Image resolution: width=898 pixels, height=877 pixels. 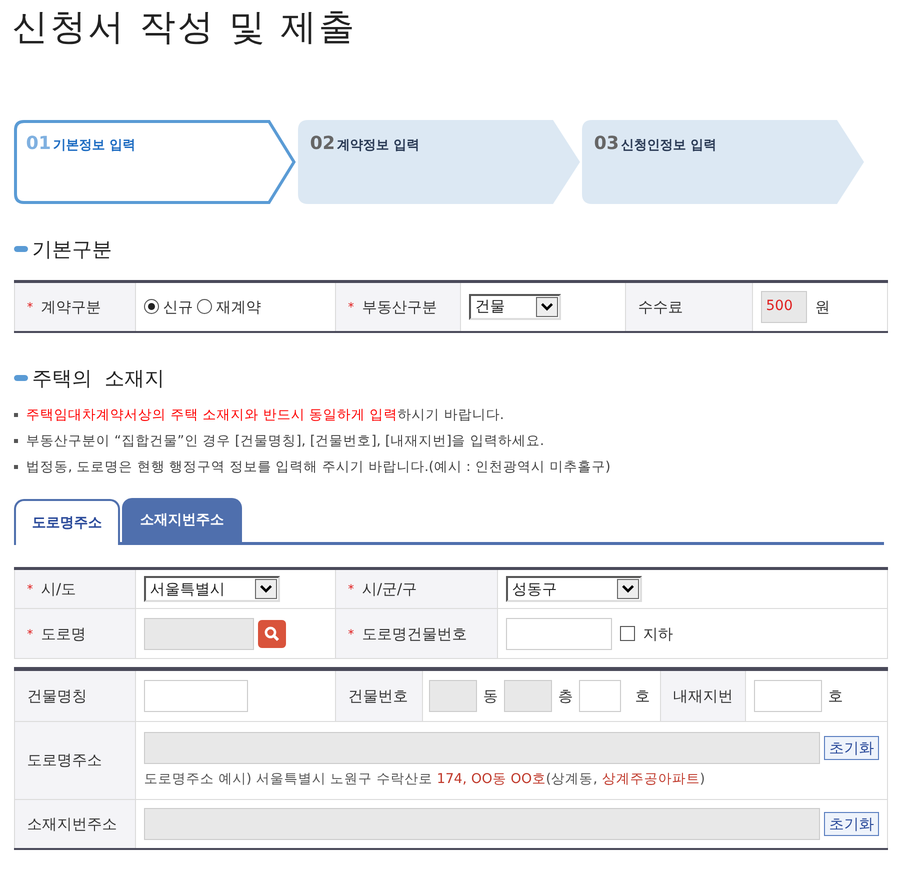 I want to click on building-name-field, so click(x=196, y=696).